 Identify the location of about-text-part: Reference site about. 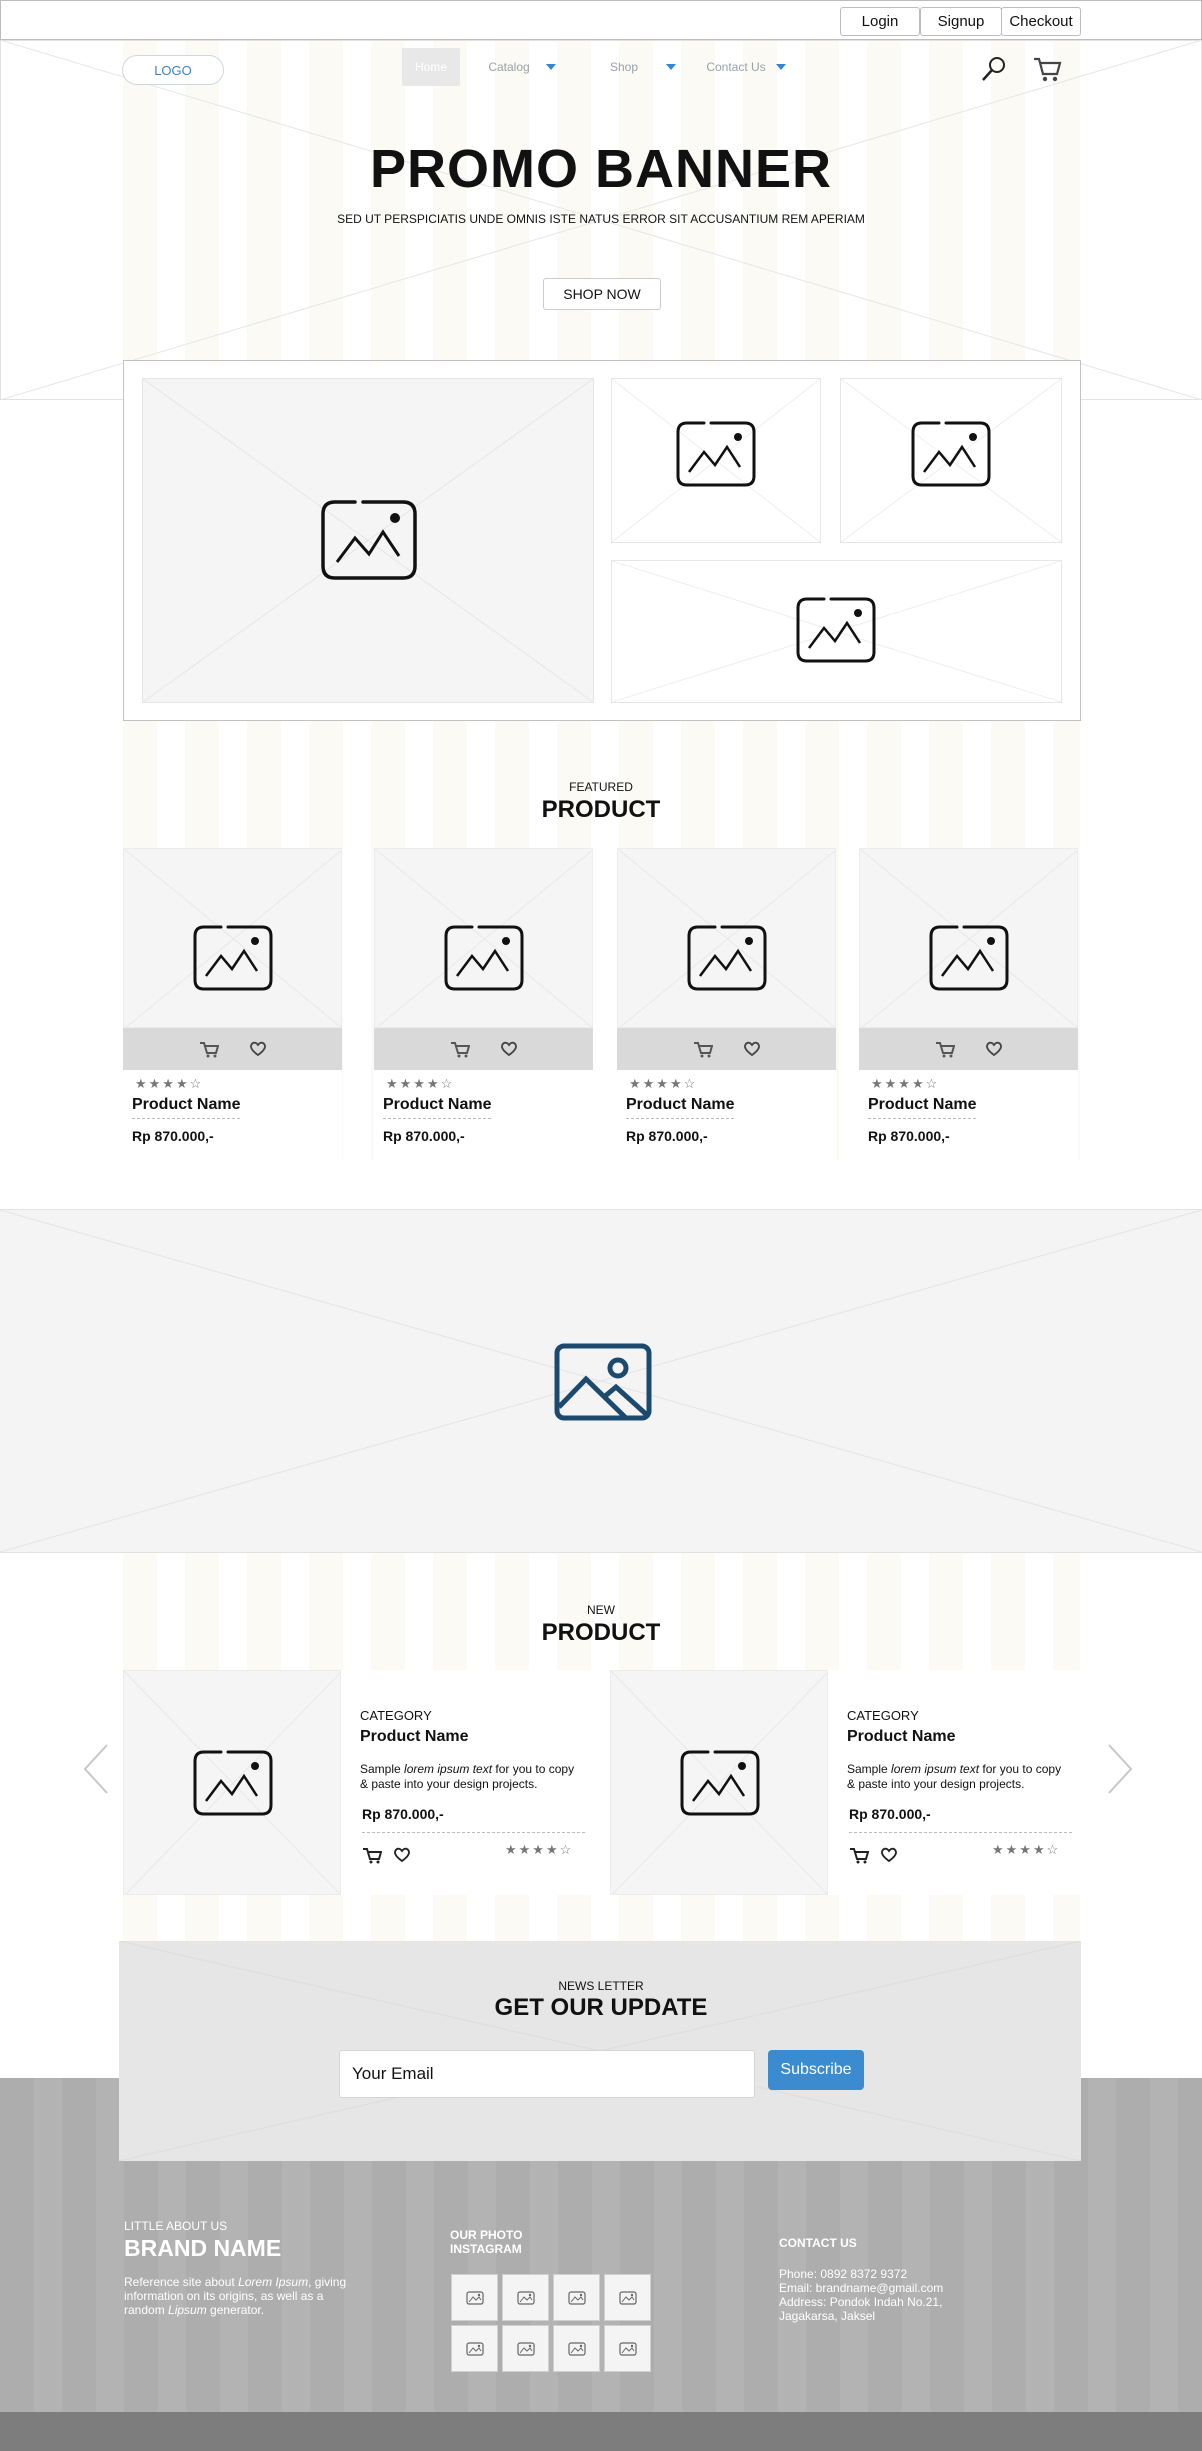
(181, 2282).